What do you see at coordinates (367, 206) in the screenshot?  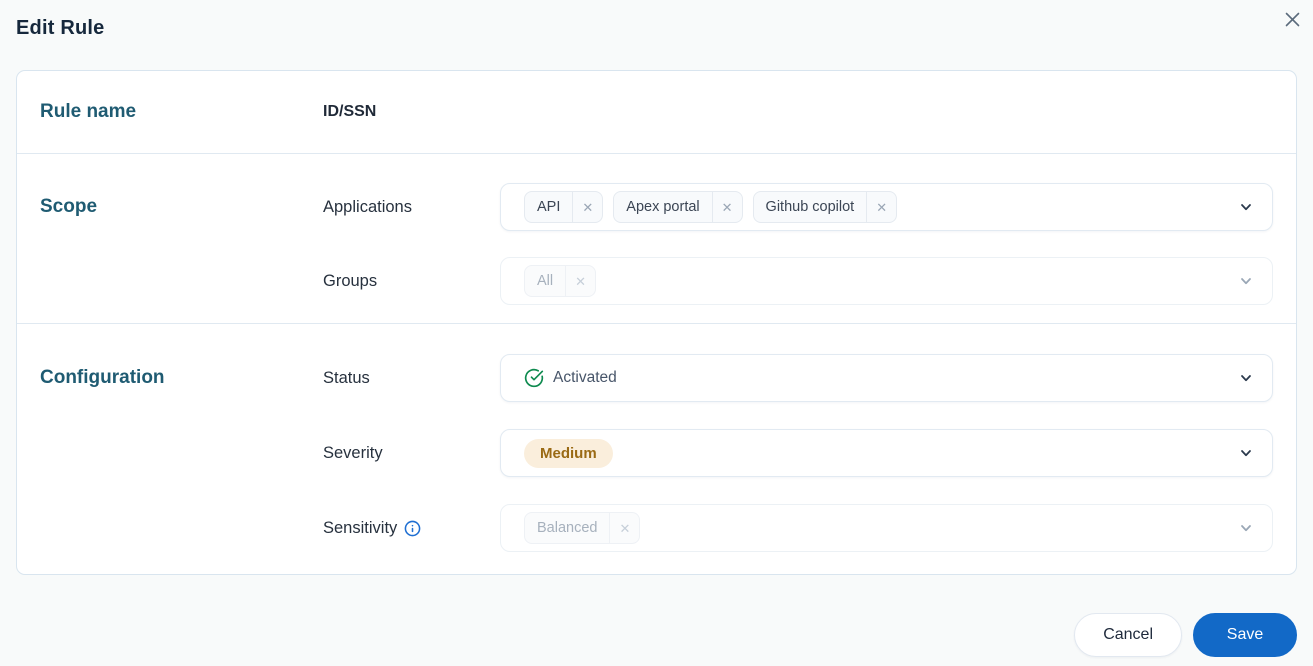 I see `applications-label: Applications` at bounding box center [367, 206].